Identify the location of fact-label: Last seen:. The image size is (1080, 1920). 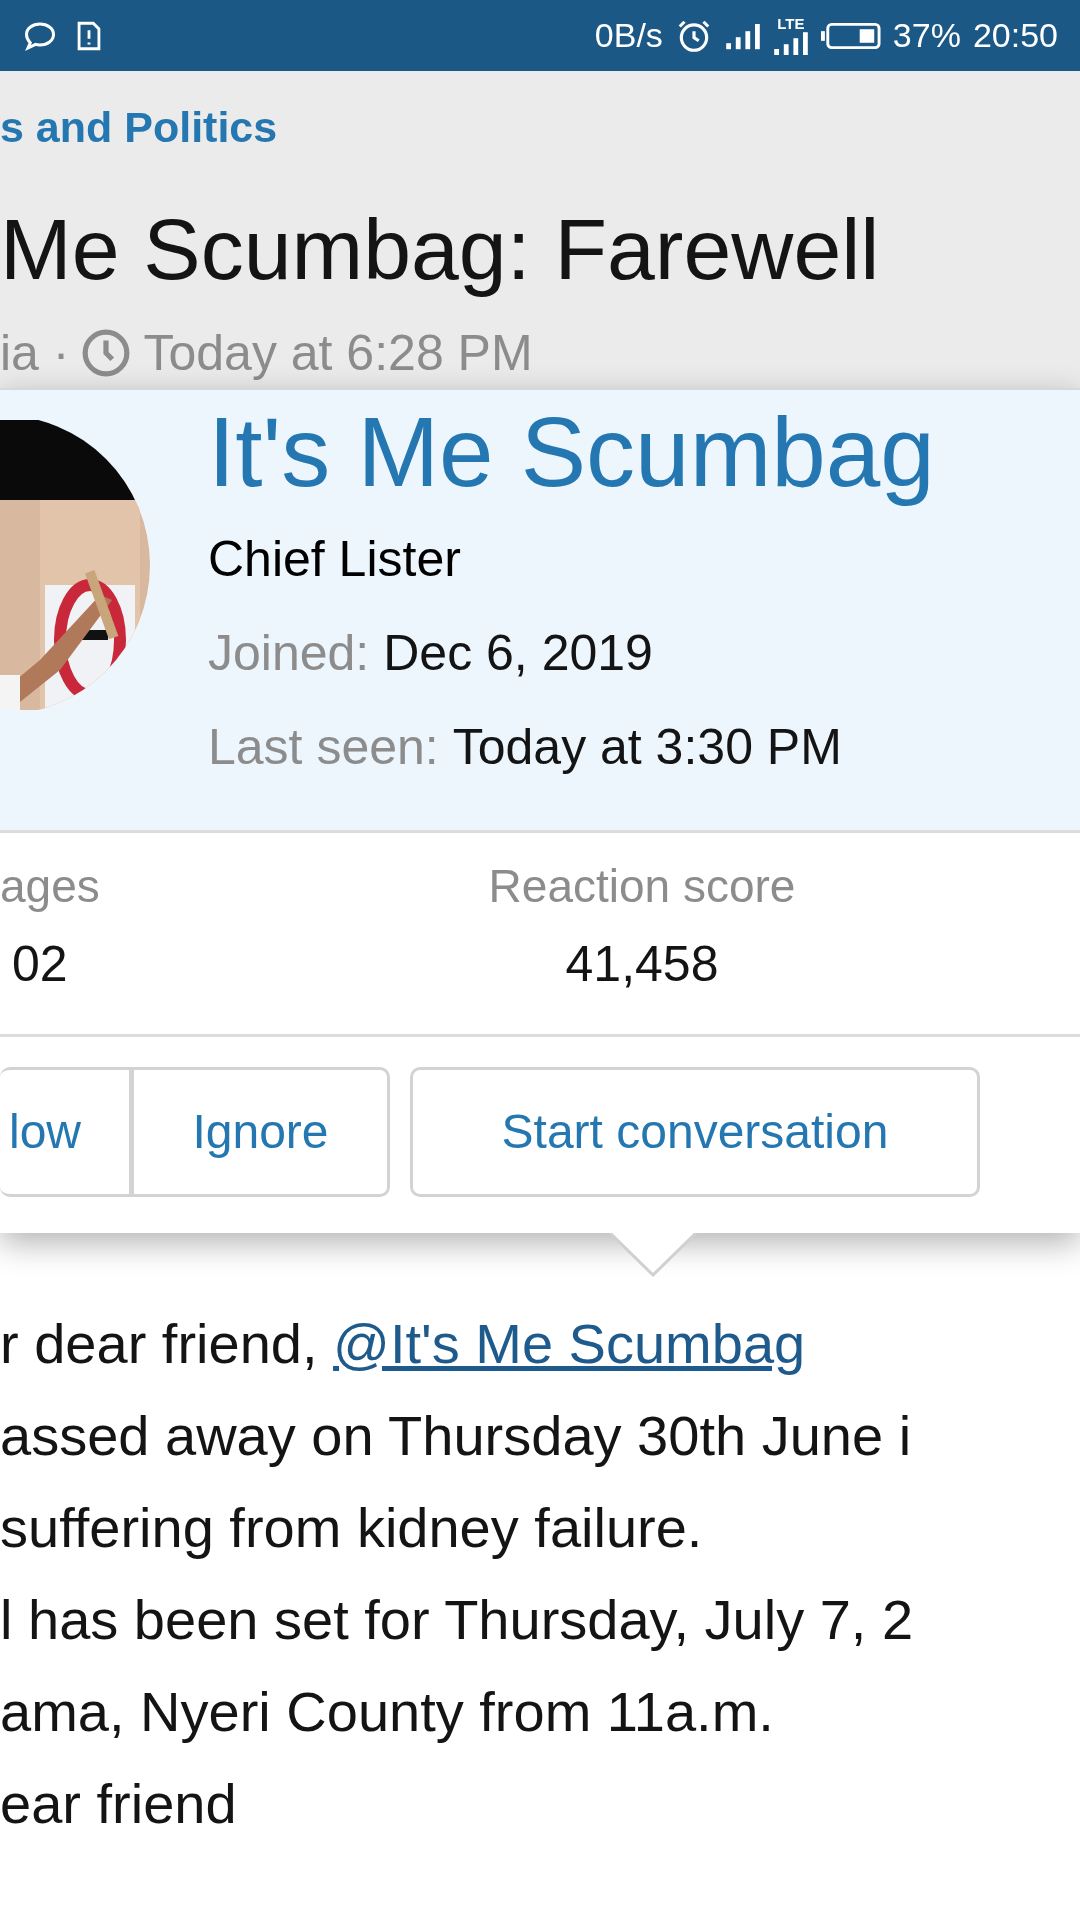
(323, 746).